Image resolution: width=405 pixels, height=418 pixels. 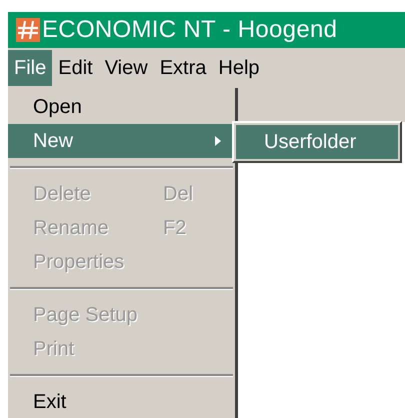 I want to click on window-title: ECONOMIC NT - Hoogend, so click(x=190, y=30).